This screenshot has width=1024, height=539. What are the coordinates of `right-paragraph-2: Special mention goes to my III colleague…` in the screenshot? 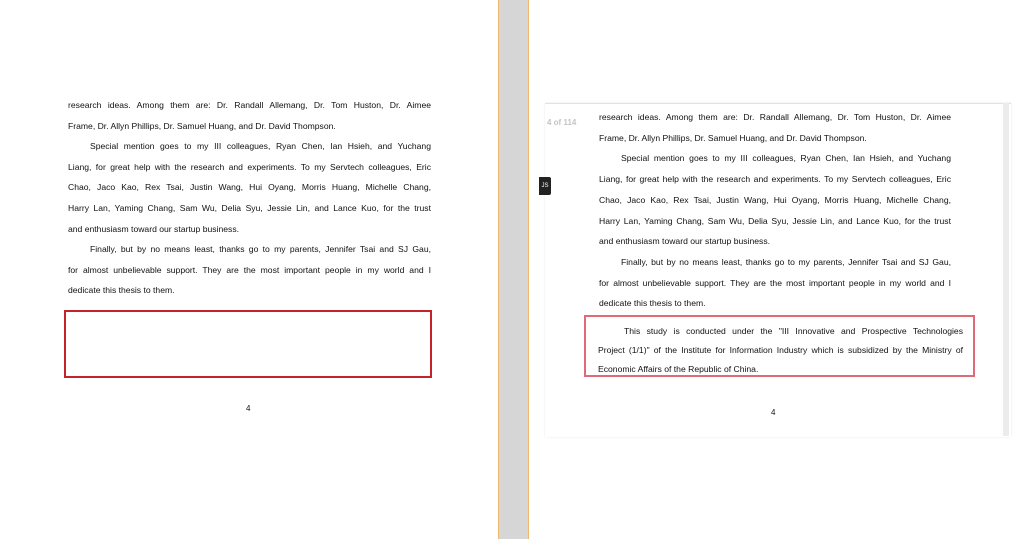 It's located at (775, 200).